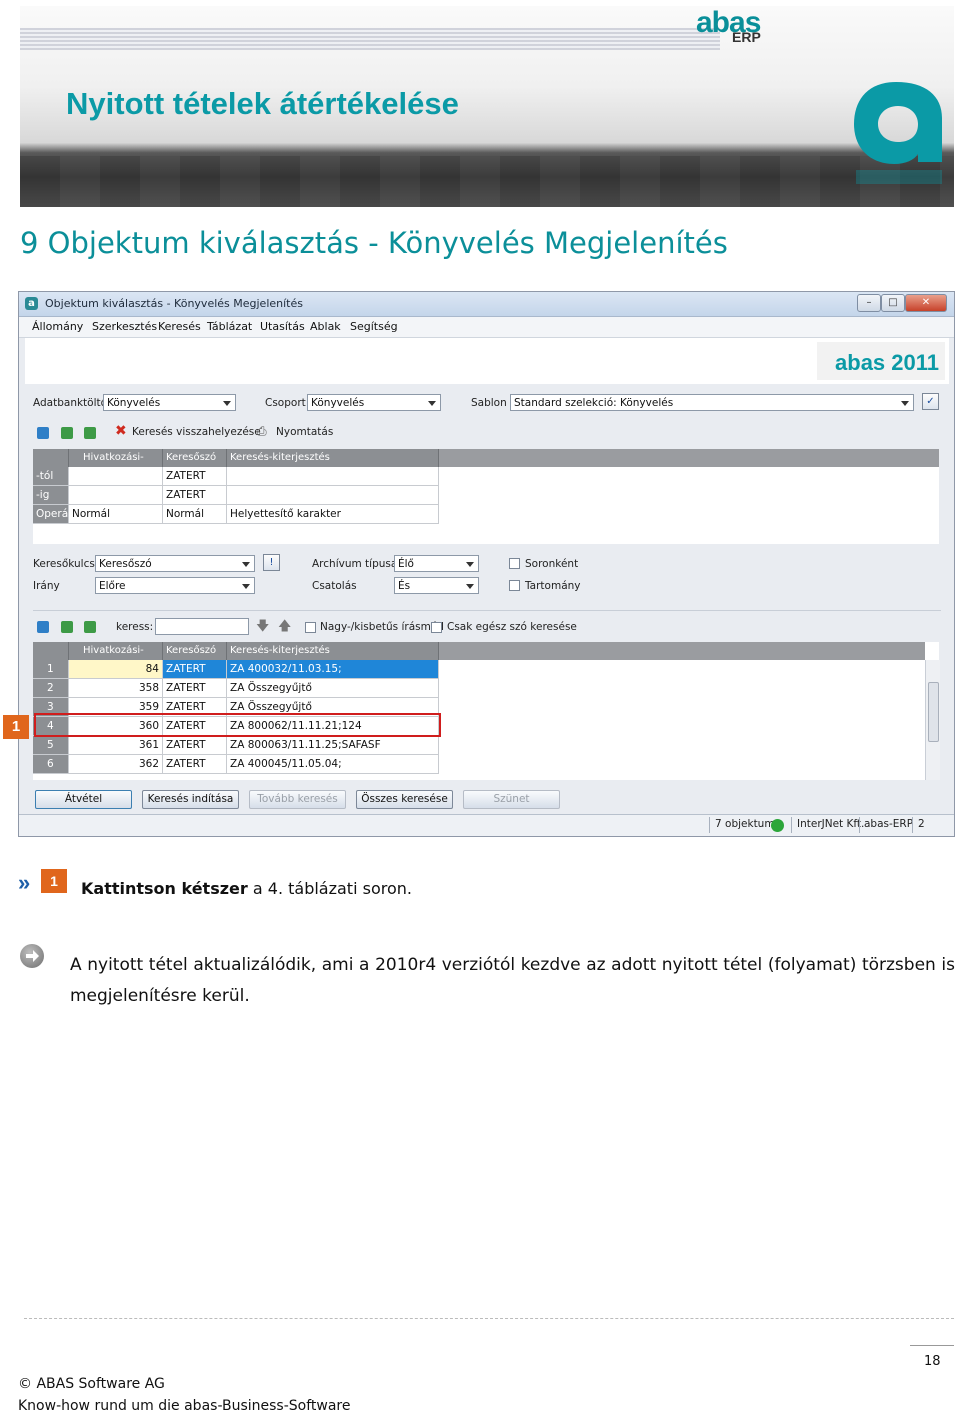  What do you see at coordinates (169, 402) in the screenshot?
I see `database-select: Könyvelés` at bounding box center [169, 402].